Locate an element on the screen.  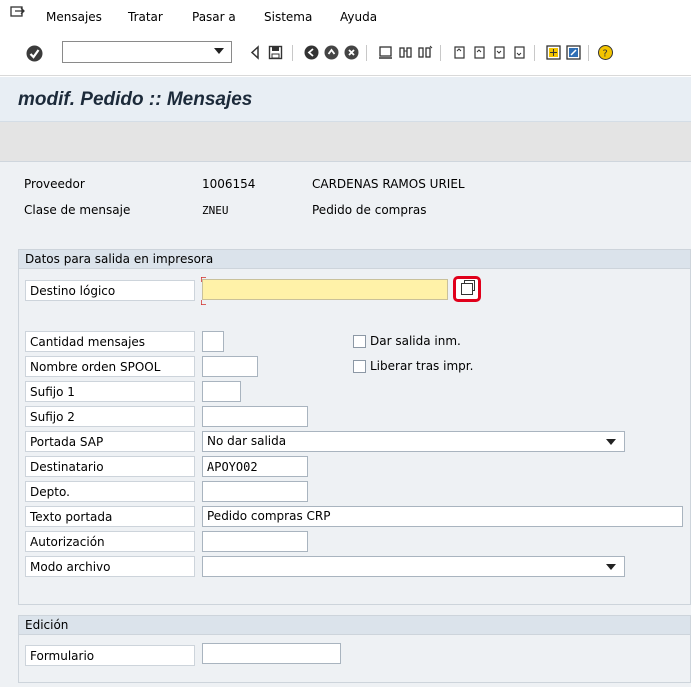
command-field-dropdown-icon is located at coordinates (219, 51).